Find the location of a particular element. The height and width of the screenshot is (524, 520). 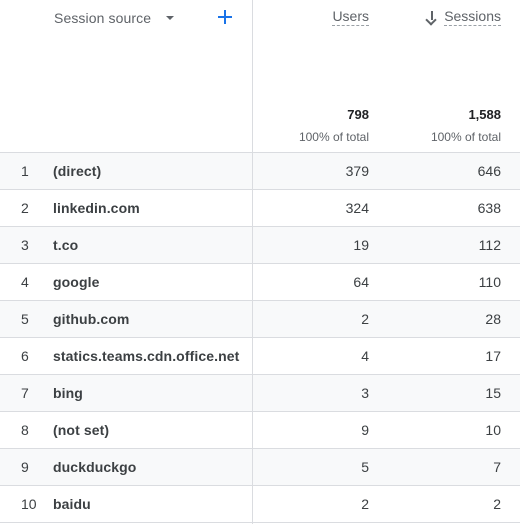

table-row: 1 (direct) 379 646 is located at coordinates (260, 171).